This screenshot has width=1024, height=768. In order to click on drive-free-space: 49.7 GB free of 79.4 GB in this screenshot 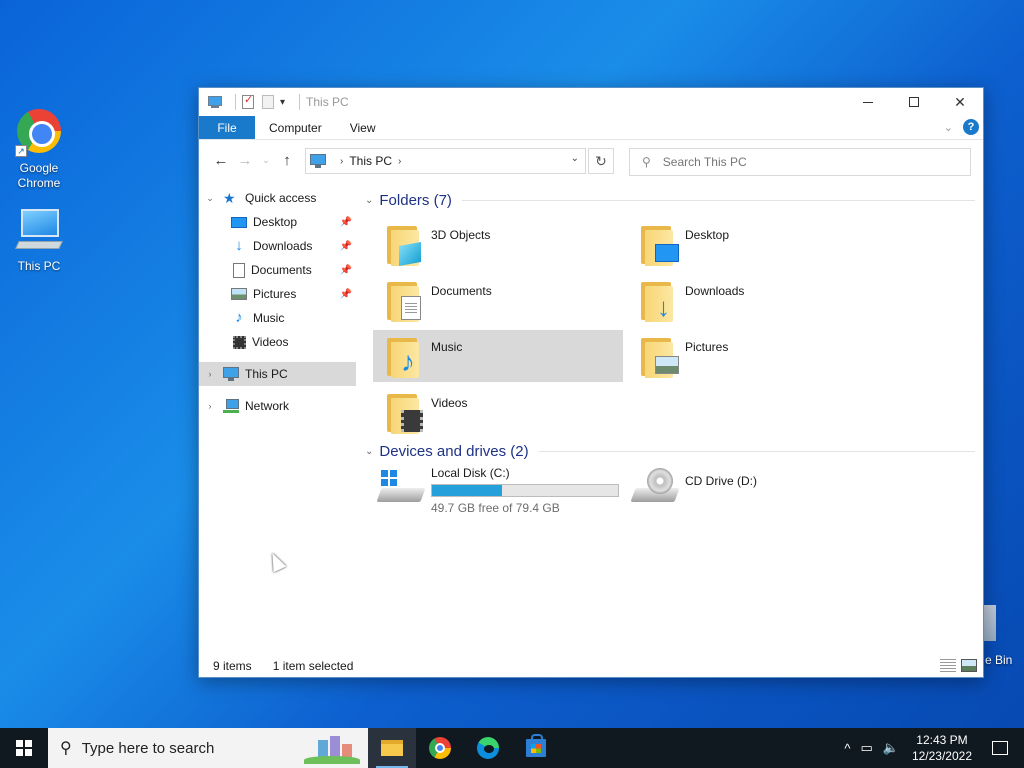, I will do `click(495, 508)`.